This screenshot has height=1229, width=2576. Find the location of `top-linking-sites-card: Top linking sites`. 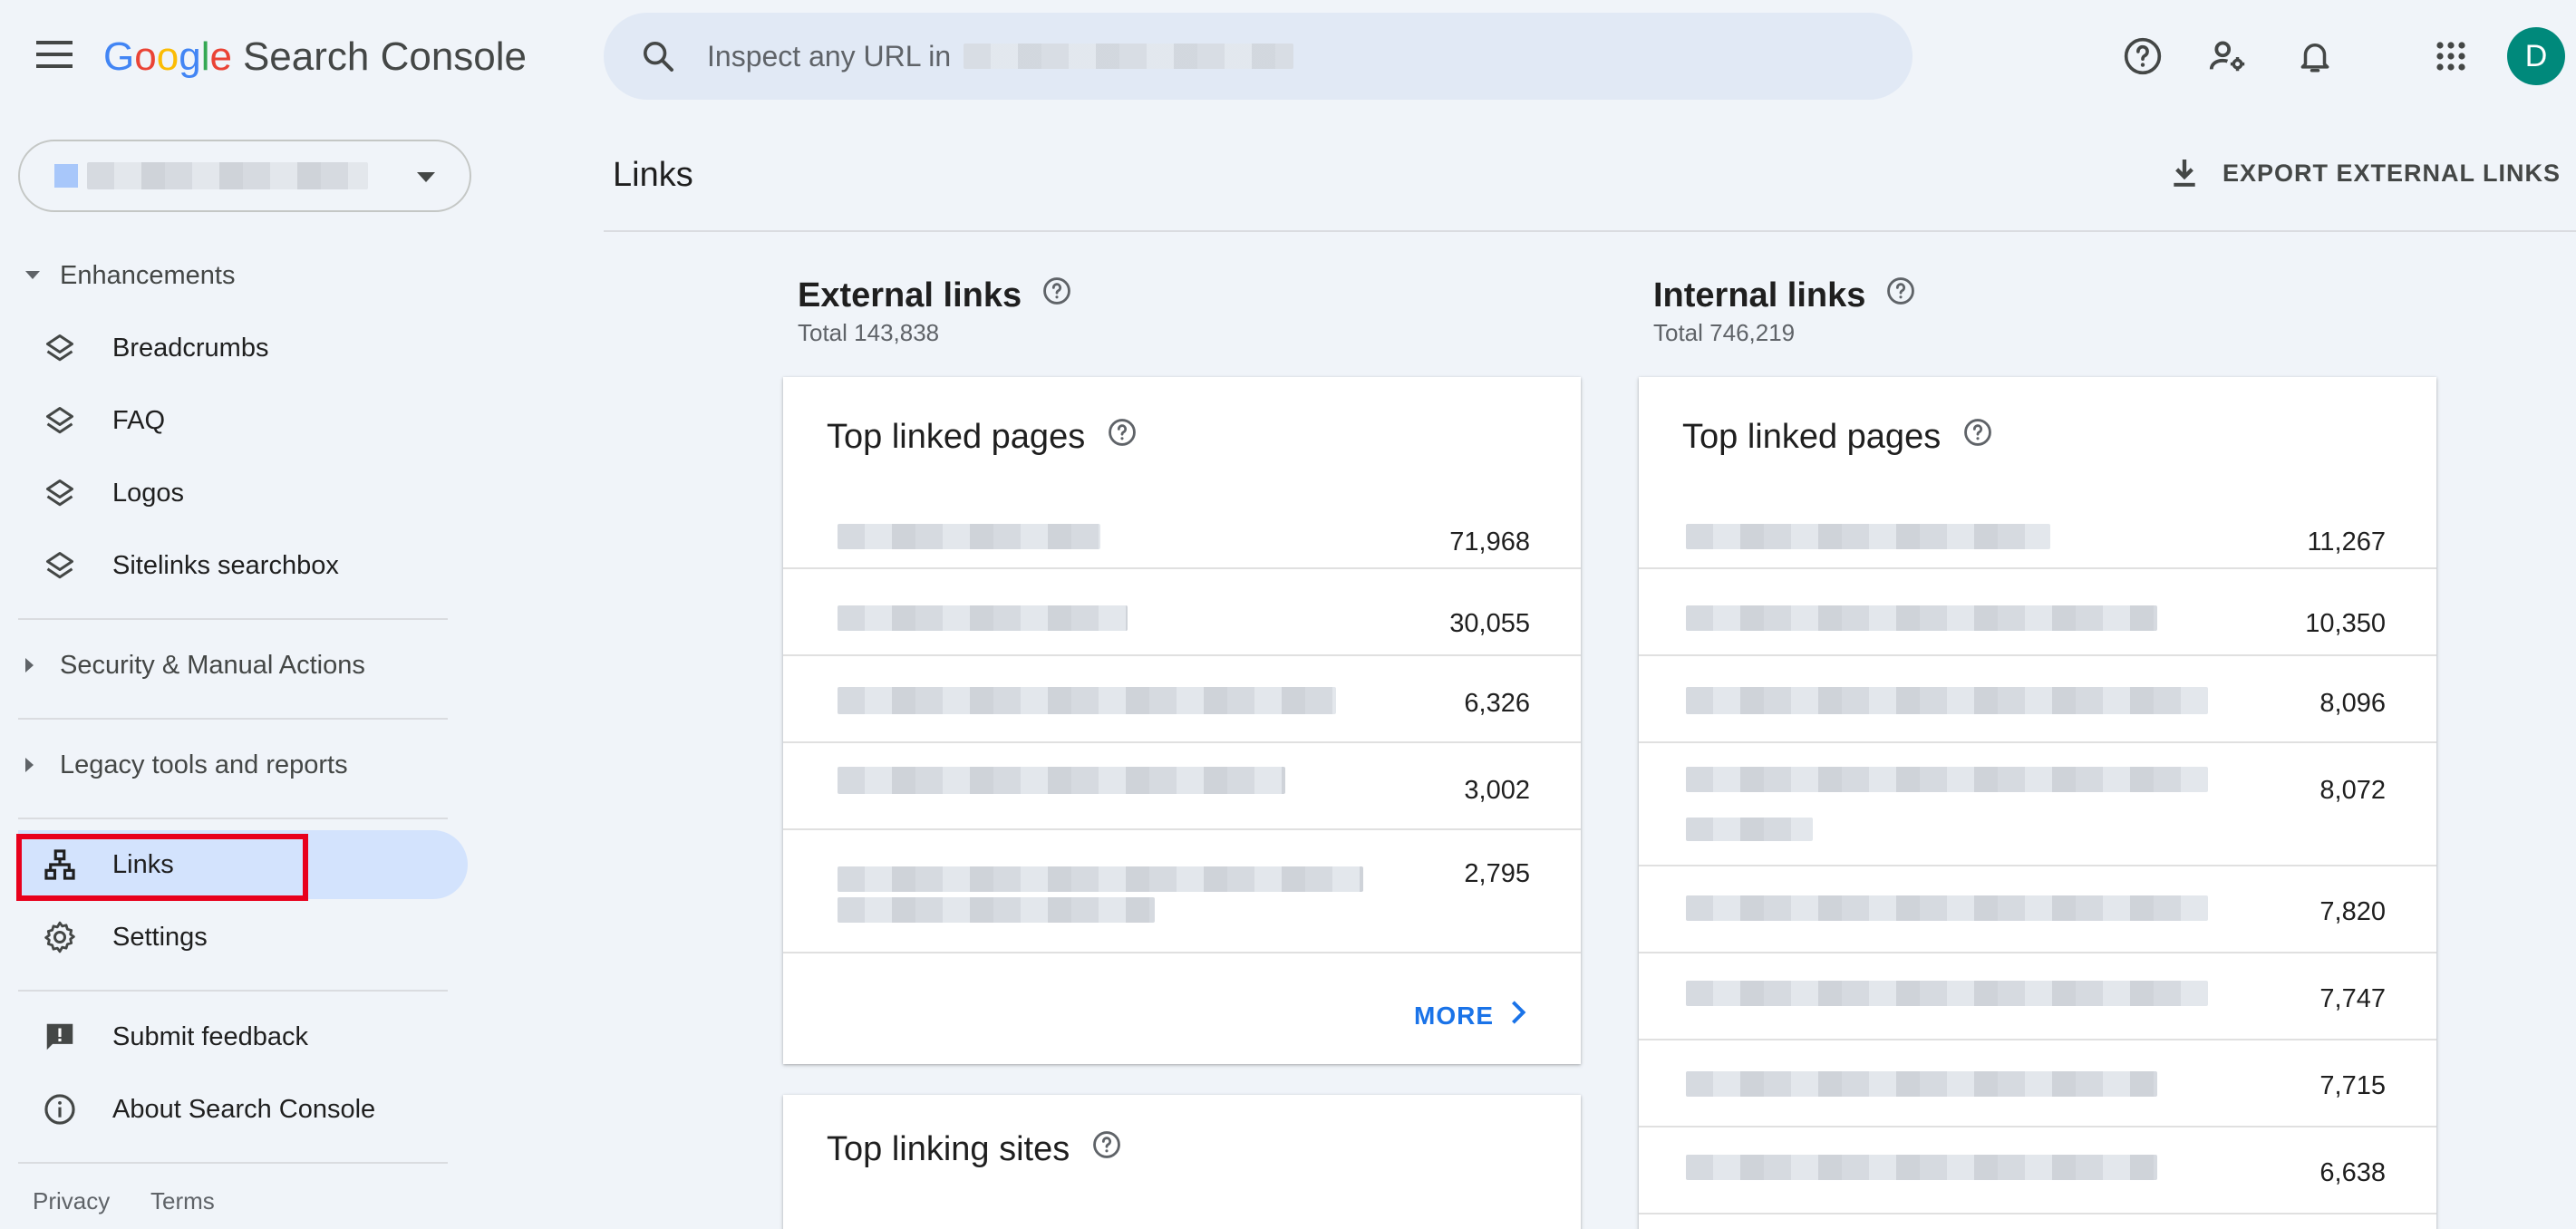

top-linking-sites-card: Top linking sites is located at coordinates (1182, 1162).